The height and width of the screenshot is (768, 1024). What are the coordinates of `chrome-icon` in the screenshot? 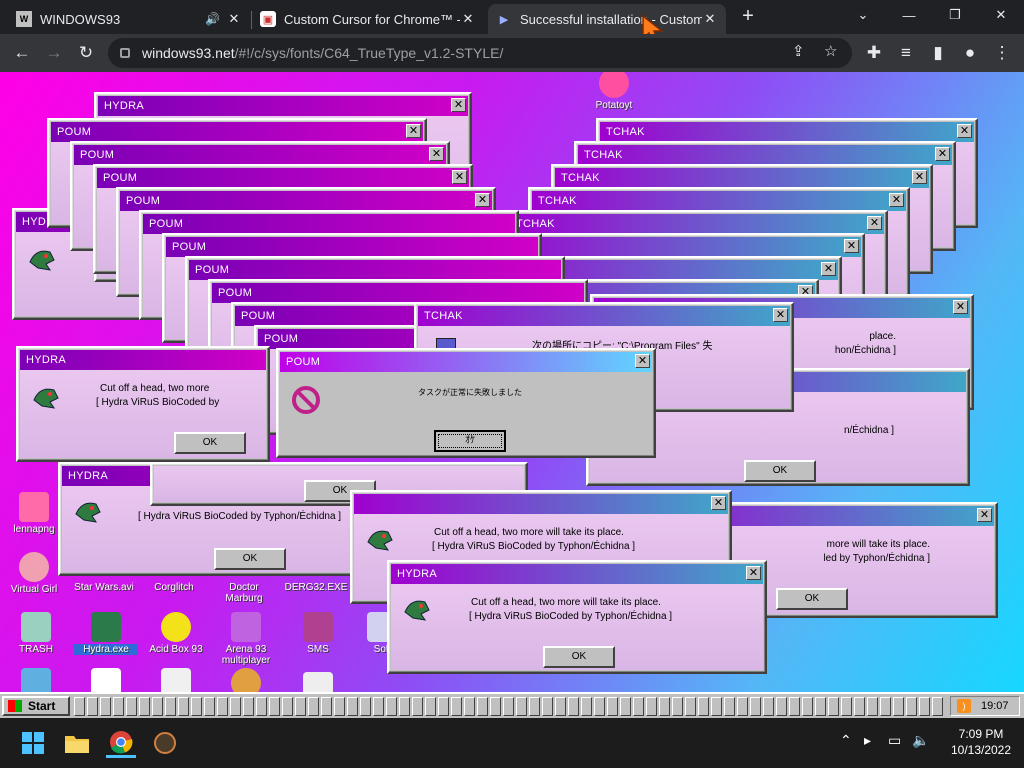 It's located at (121, 743).